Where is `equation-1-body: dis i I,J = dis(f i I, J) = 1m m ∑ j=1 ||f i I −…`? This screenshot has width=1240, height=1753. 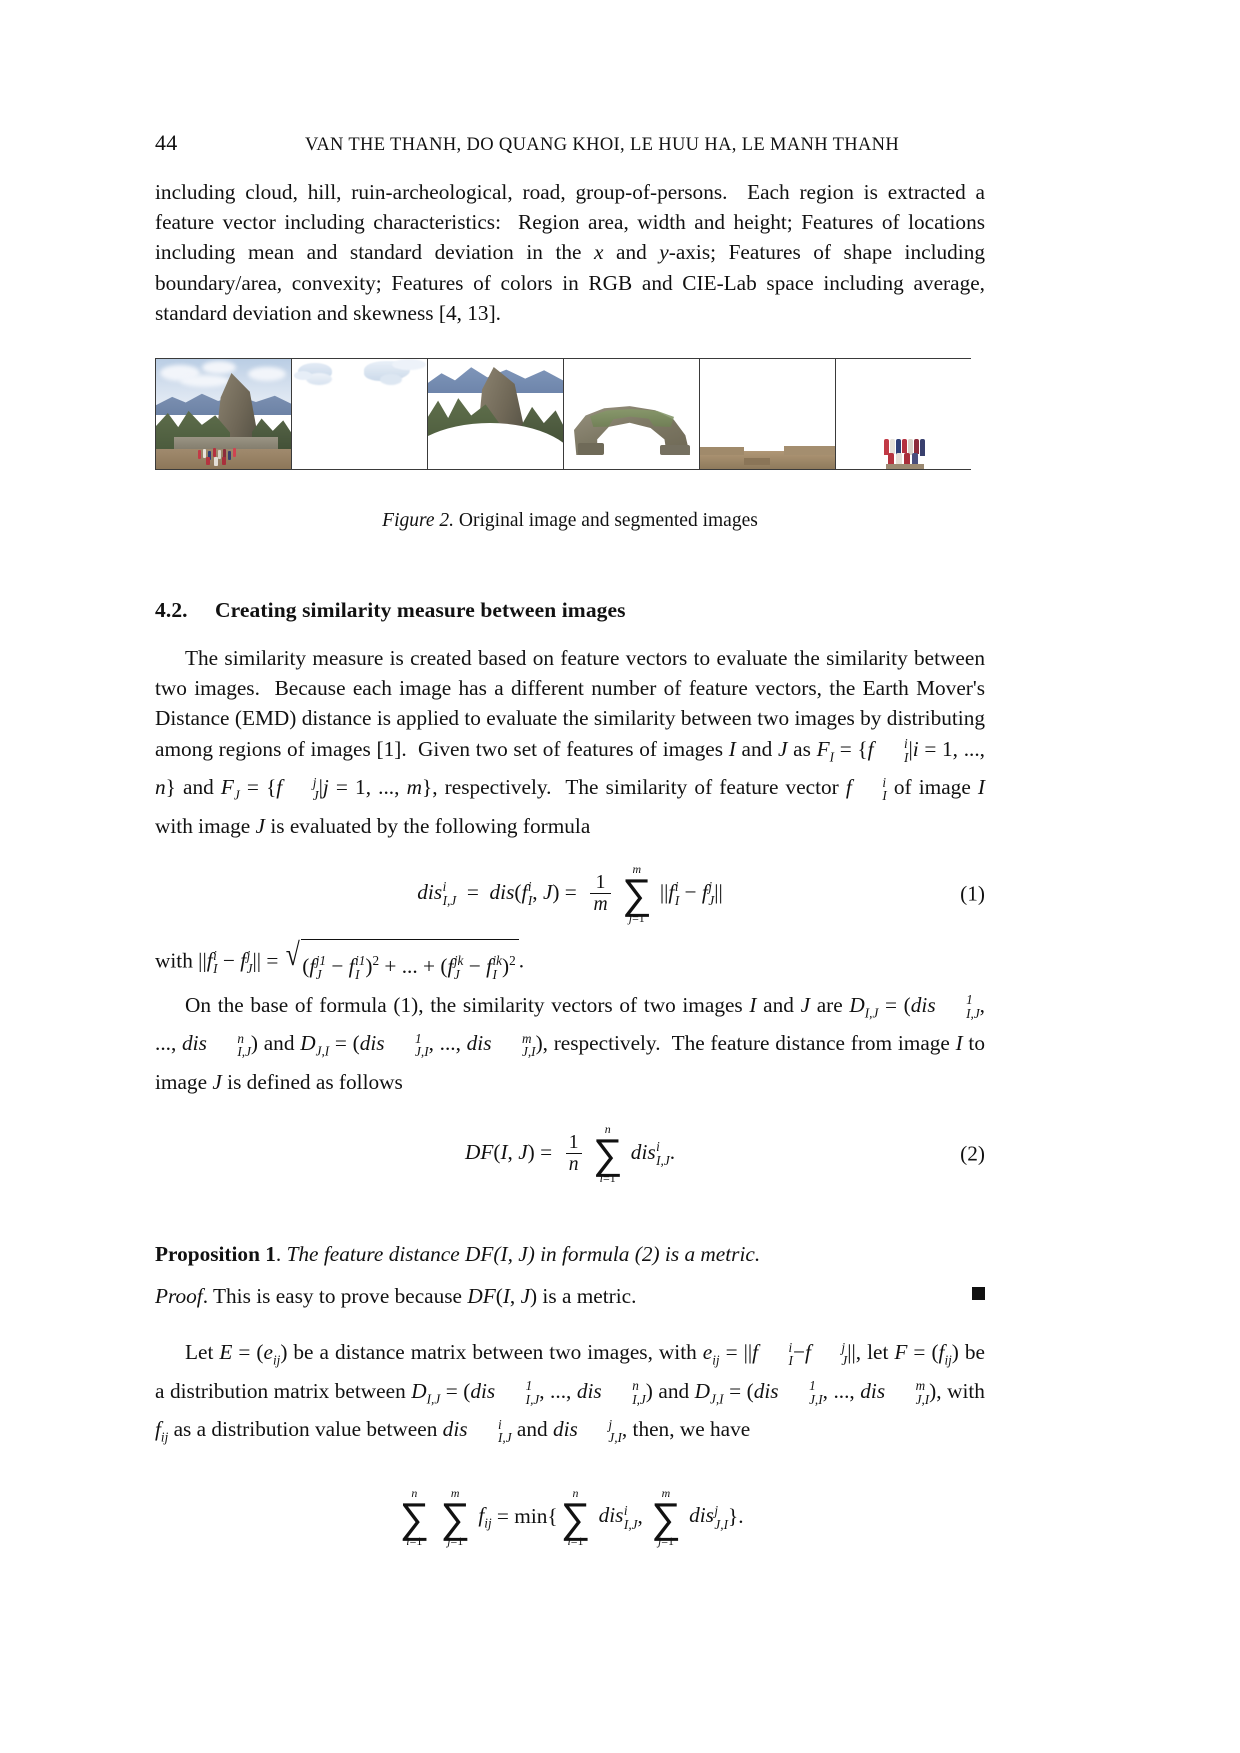 equation-1-body: dis i I,J = dis(f i I, J) = 1m m ∑ j=1 ||f i I −… is located at coordinates (570, 893).